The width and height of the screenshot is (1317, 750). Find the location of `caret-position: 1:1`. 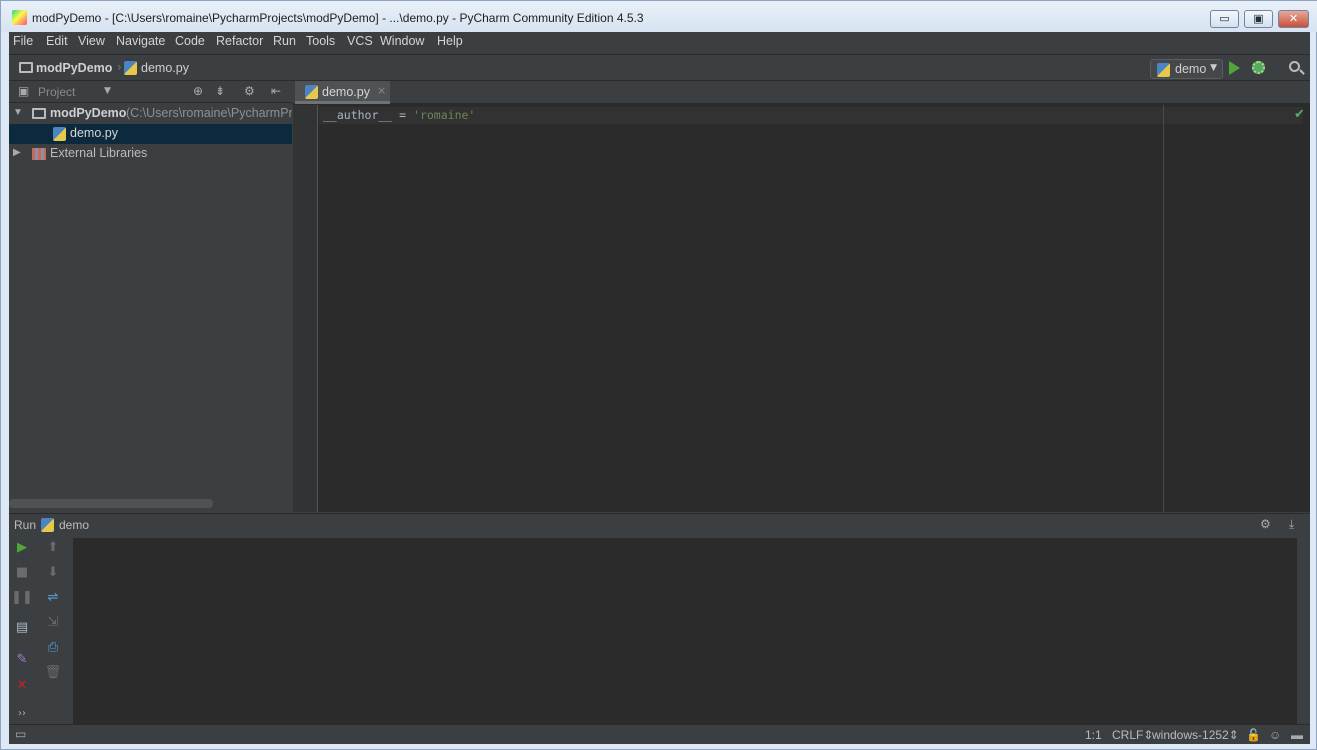

caret-position: 1:1 is located at coordinates (1093, 735).